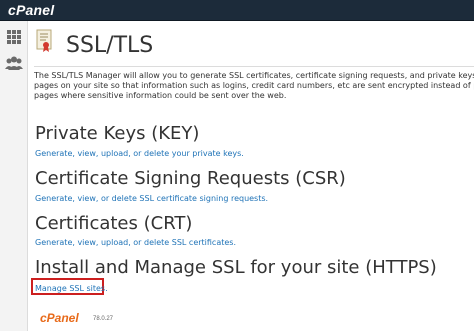 The height and width of the screenshot is (331, 474). Describe the element at coordinates (14, 63) in the screenshot. I see `users-icon` at that location.